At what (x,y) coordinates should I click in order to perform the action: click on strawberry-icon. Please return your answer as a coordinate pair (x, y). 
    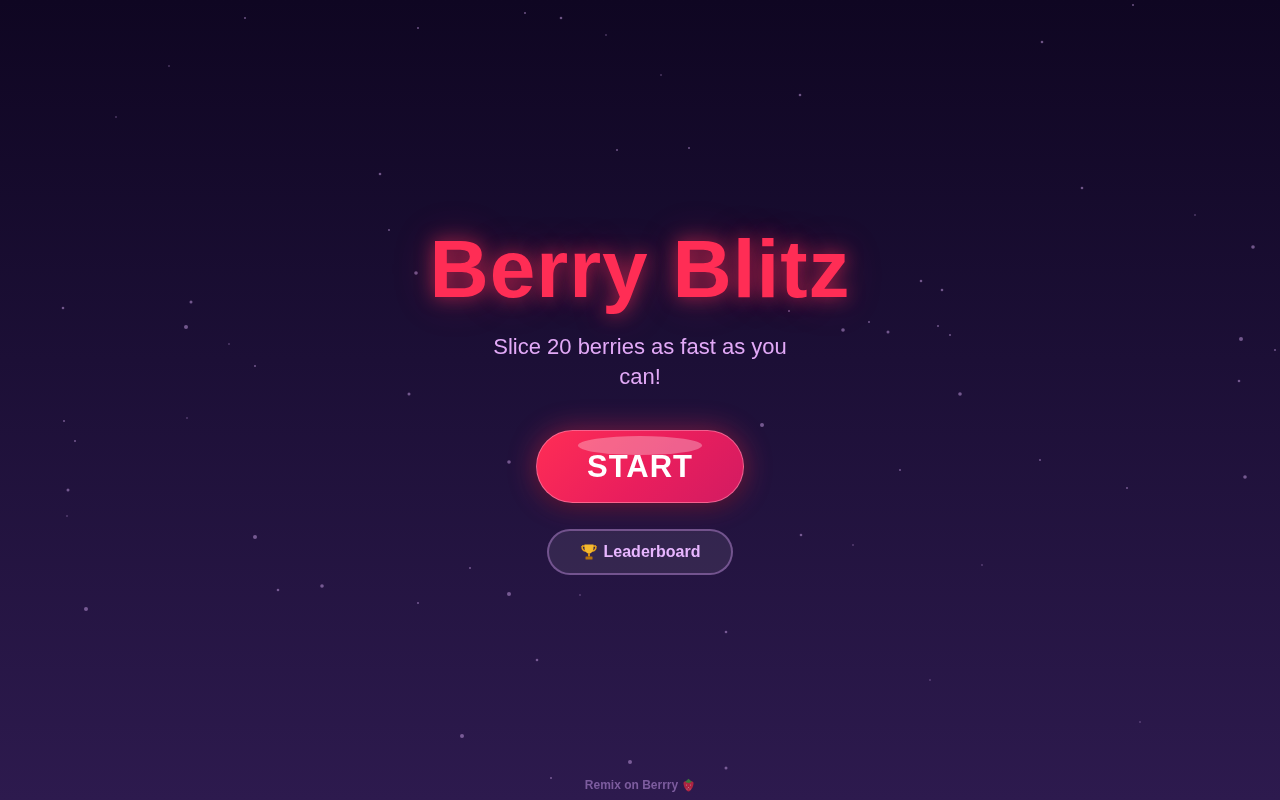
    Looking at the image, I should click on (689, 785).